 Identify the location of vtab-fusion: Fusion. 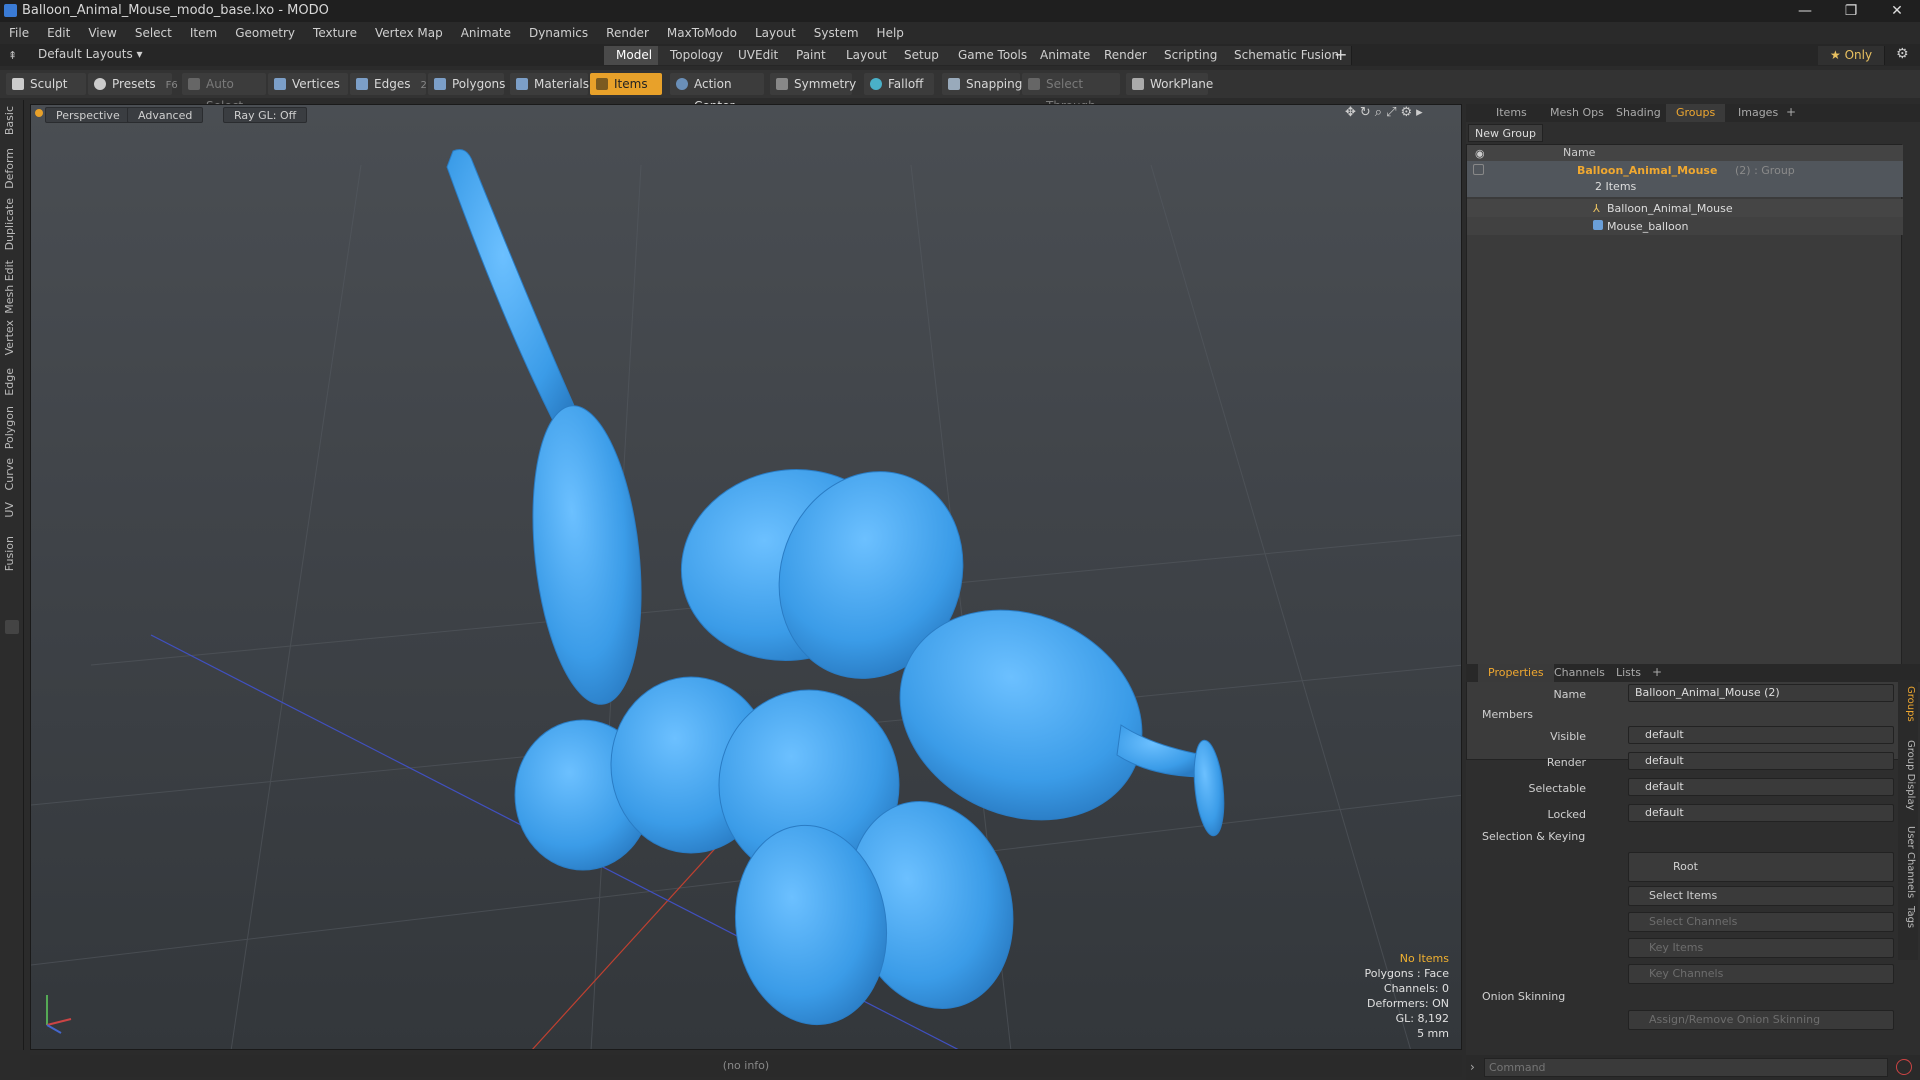
(12, 553).